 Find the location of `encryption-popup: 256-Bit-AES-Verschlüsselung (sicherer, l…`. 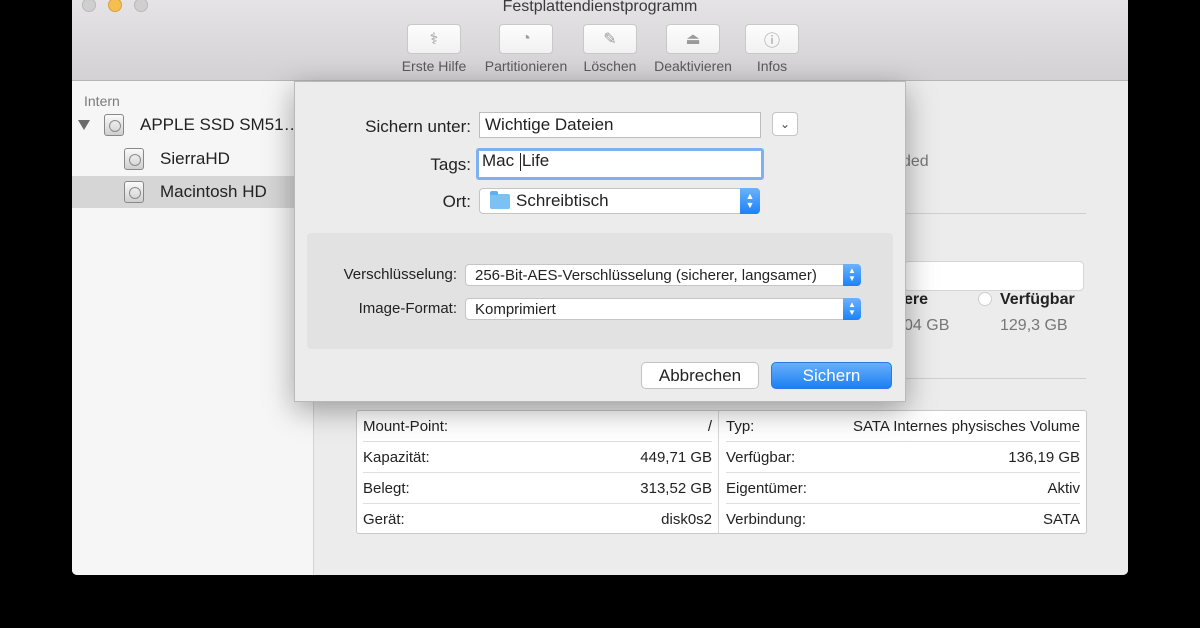

encryption-popup: 256-Bit-AES-Verschlüsselung (sicherer, l… is located at coordinates (663, 275).